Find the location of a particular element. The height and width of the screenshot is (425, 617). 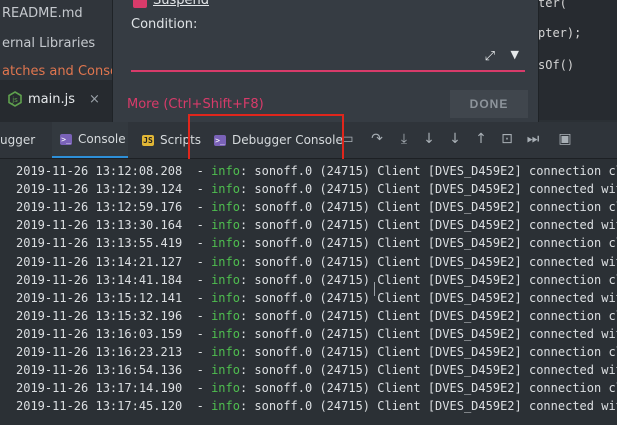

done-button: DONE is located at coordinates (489, 104).